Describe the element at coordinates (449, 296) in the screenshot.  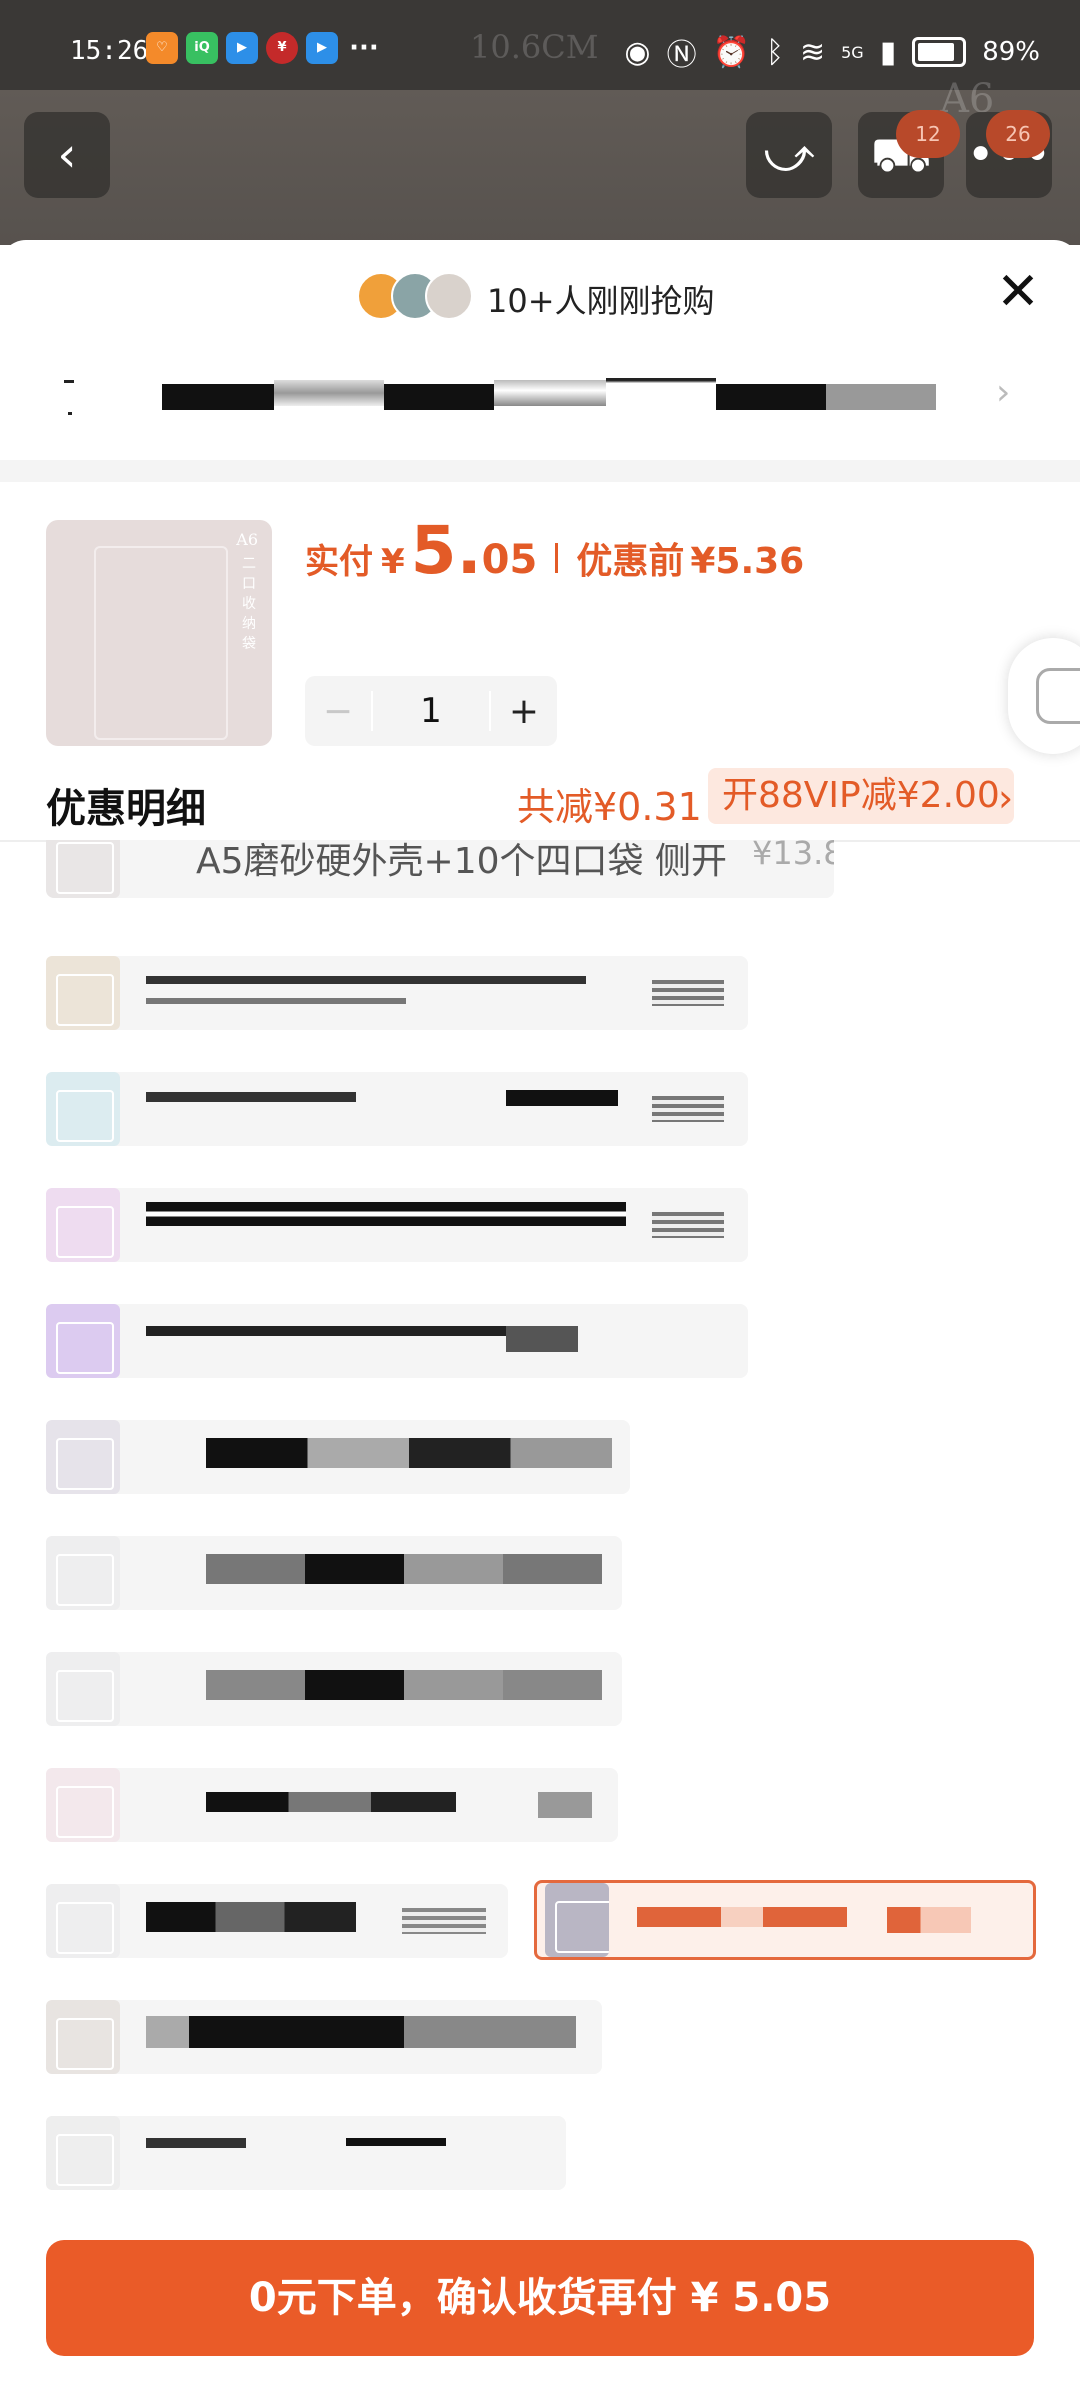
I see `avatar` at that location.